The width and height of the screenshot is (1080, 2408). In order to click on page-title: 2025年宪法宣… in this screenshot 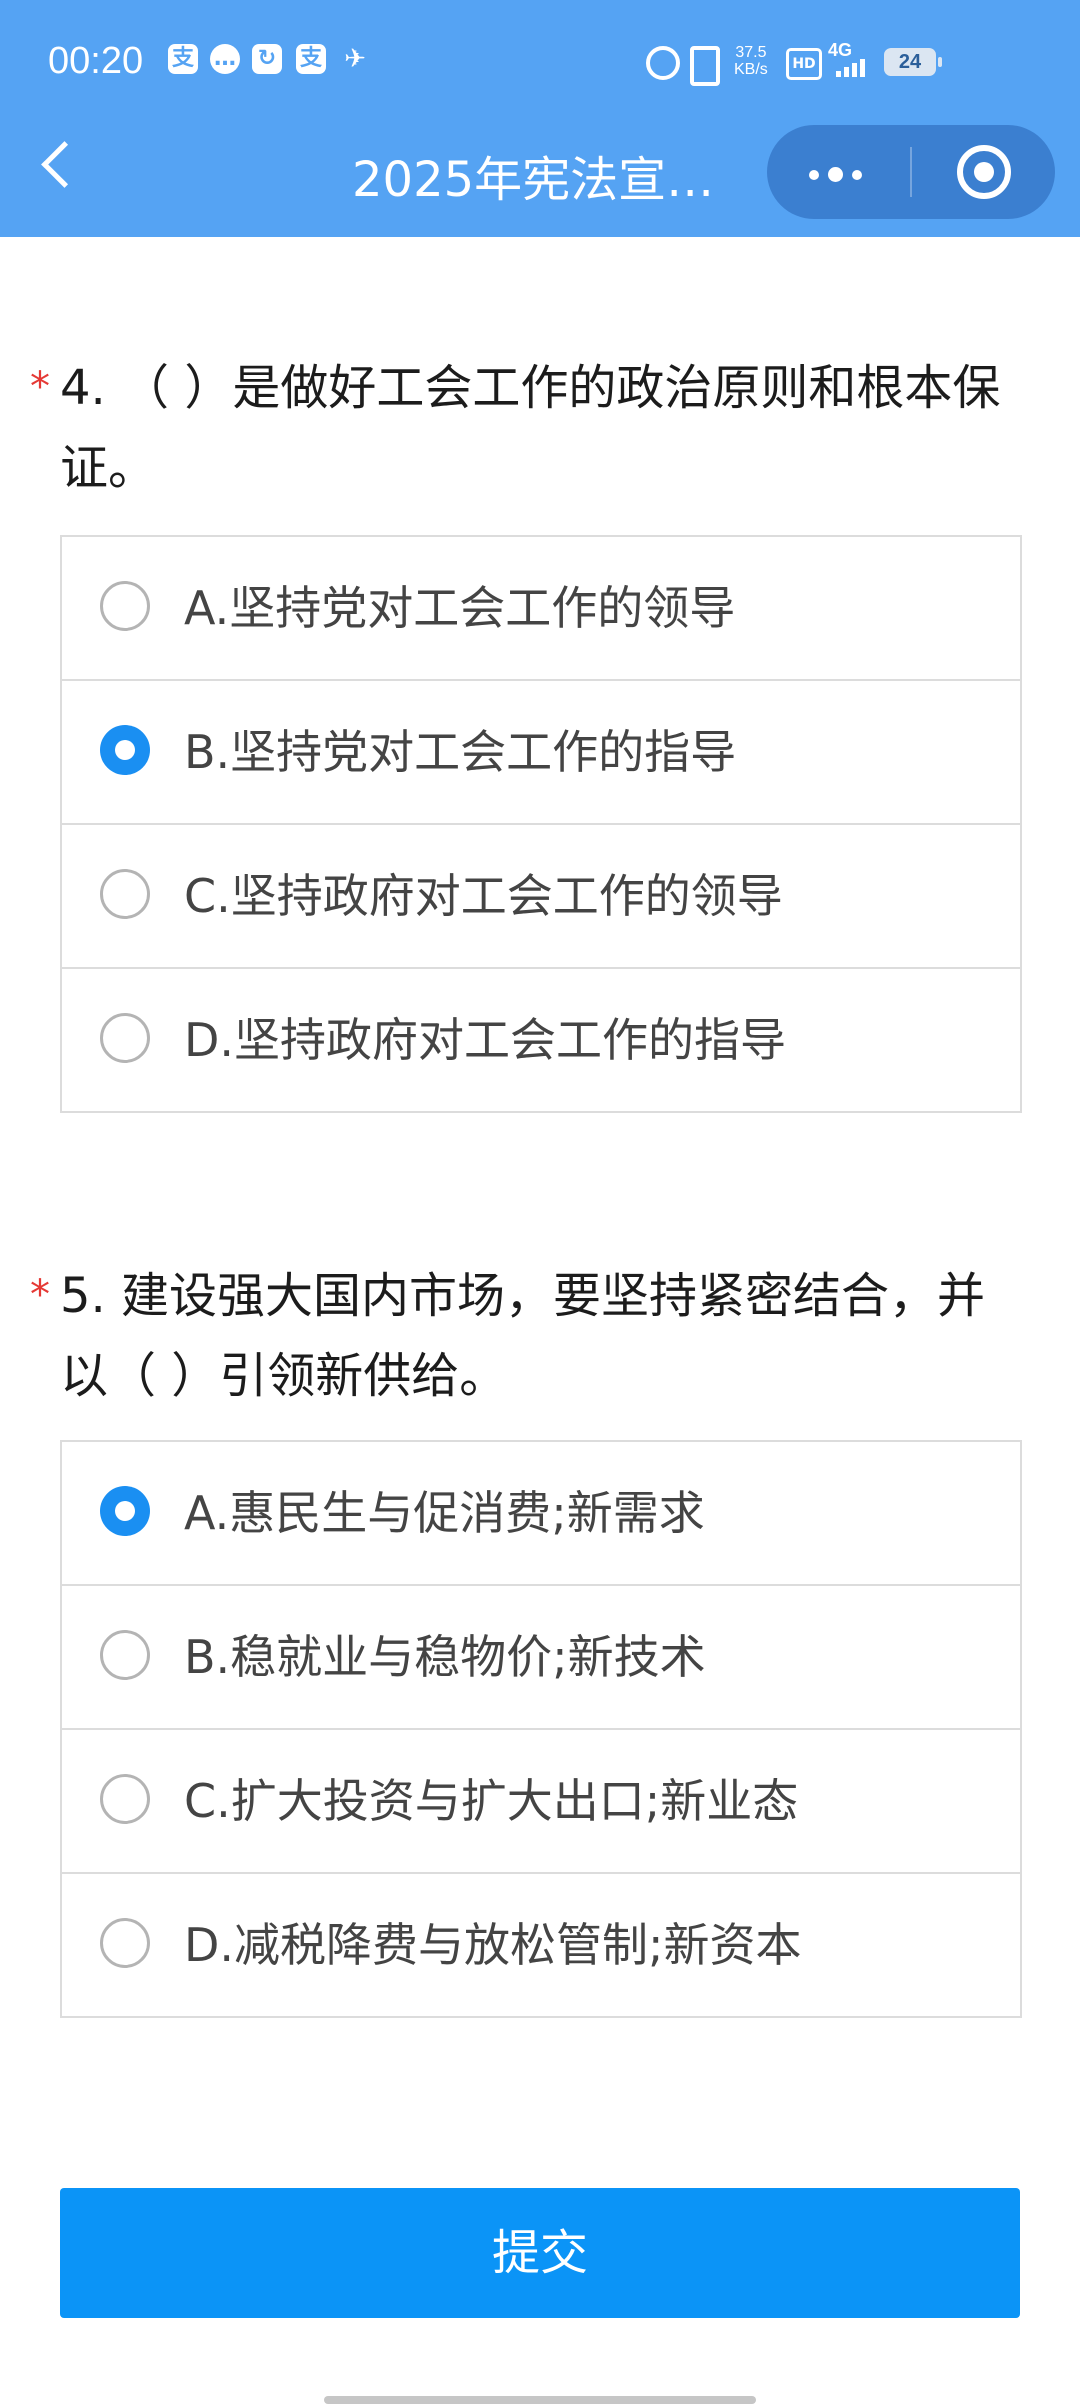, I will do `click(533, 180)`.